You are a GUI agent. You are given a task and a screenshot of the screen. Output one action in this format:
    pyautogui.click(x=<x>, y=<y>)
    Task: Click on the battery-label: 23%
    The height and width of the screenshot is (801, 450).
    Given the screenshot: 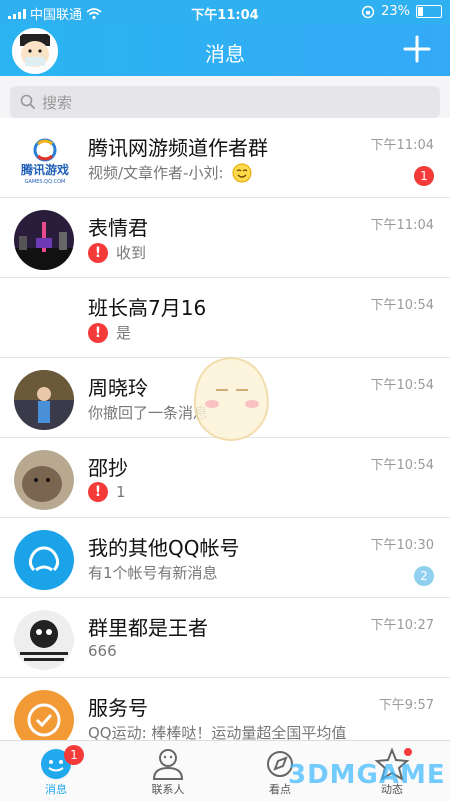 What is the action you would take?
    pyautogui.click(x=395, y=11)
    